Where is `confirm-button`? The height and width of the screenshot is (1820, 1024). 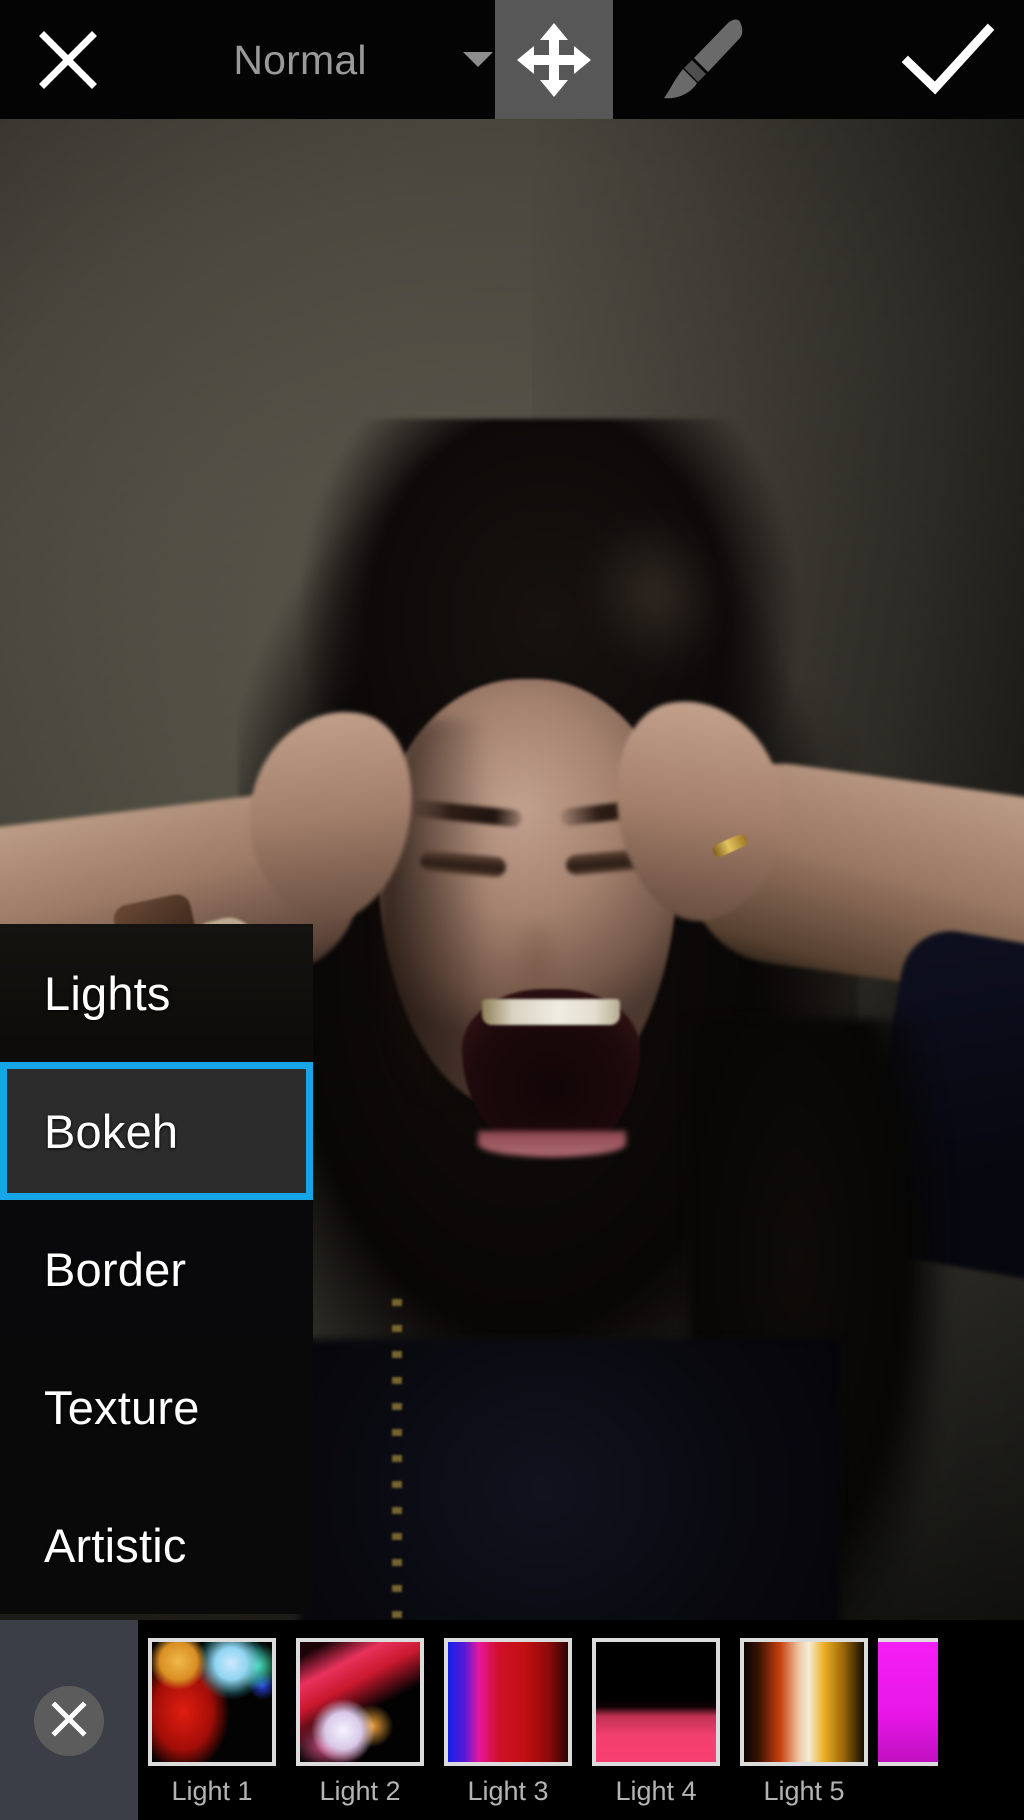 confirm-button is located at coordinates (948, 60).